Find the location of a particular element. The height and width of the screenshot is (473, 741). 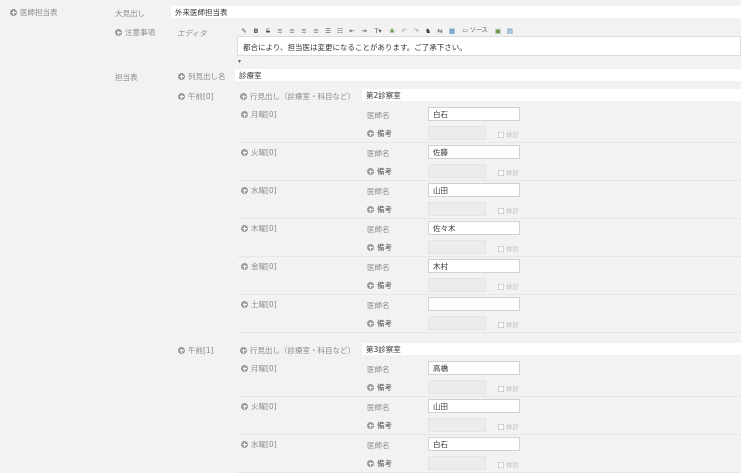

row-heading-field-input: 第3診察室 is located at coordinates (551, 349).